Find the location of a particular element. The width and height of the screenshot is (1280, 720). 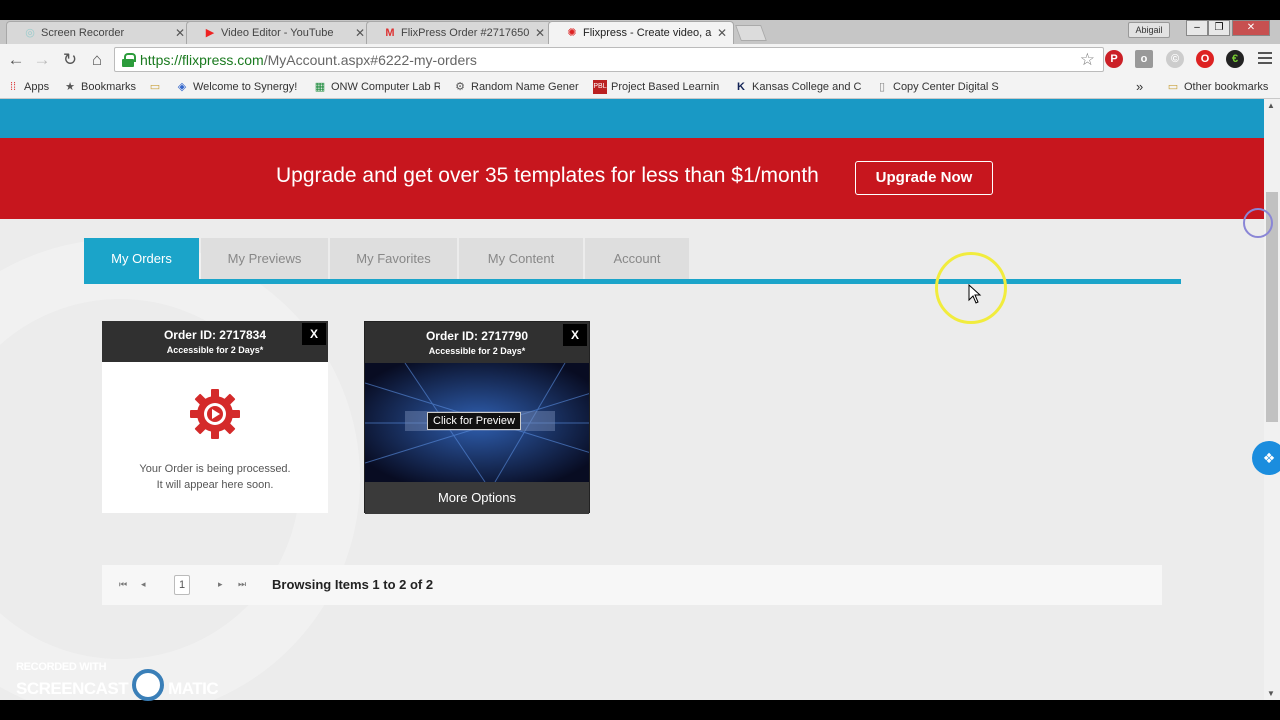

tab-my-orders: My Orders is located at coordinates (141, 259).